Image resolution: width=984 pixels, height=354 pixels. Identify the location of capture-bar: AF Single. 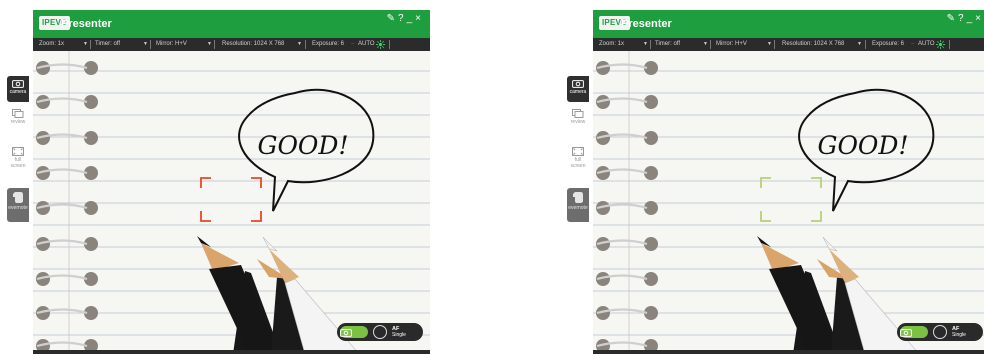
(940, 332).